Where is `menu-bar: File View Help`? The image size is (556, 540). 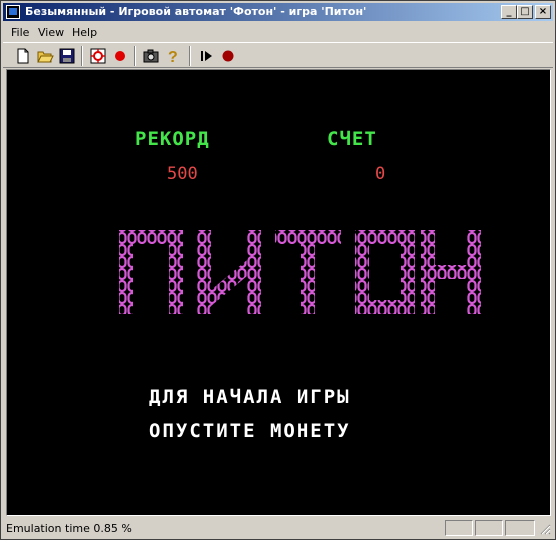 menu-bar: File View Help is located at coordinates (278, 32).